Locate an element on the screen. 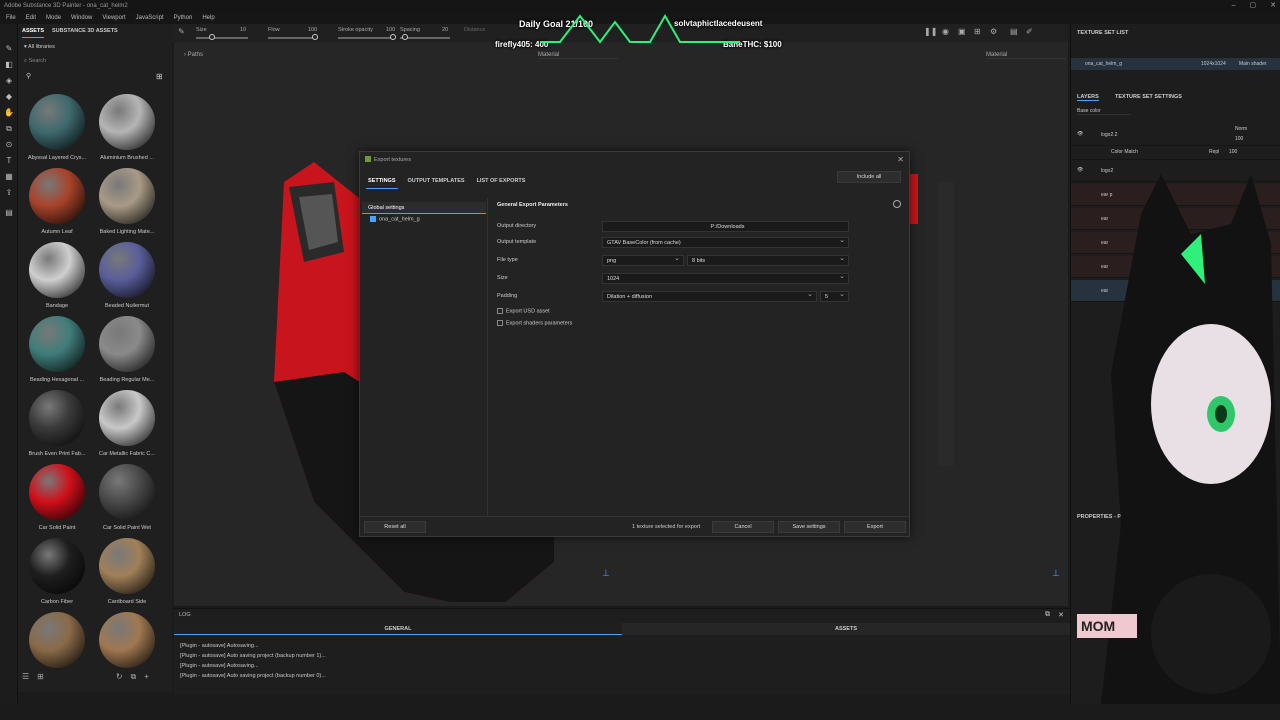  stroke-opacity-slider-handle is located at coordinates (393, 37).